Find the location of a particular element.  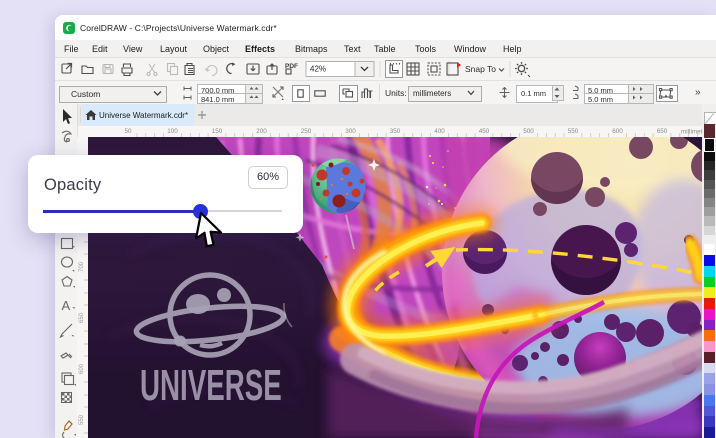

svg-text: 450 is located at coordinates (484, 131).